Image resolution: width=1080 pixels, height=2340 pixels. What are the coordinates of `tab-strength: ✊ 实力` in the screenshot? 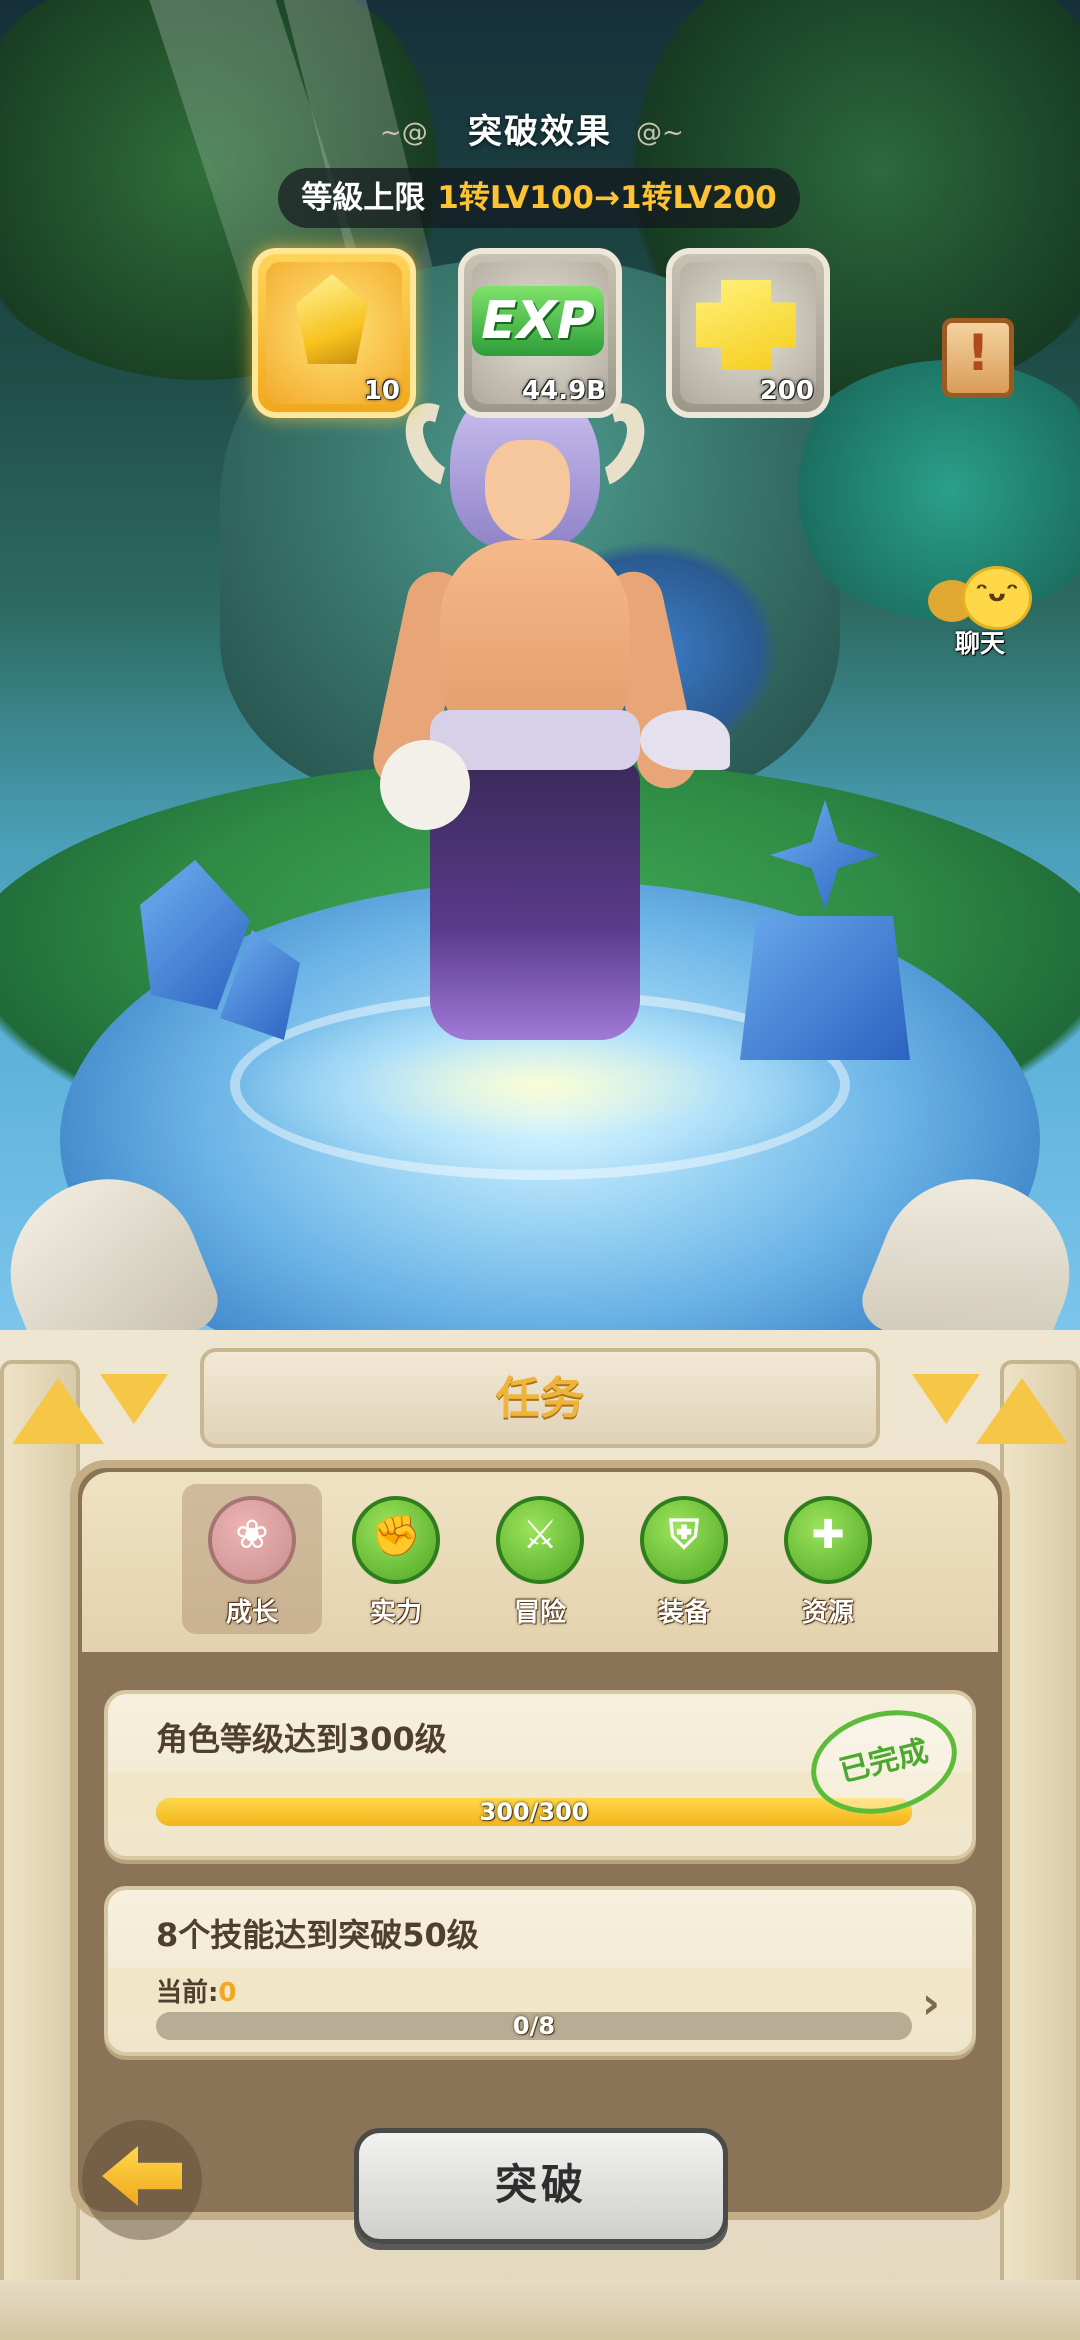 It's located at (396, 1559).